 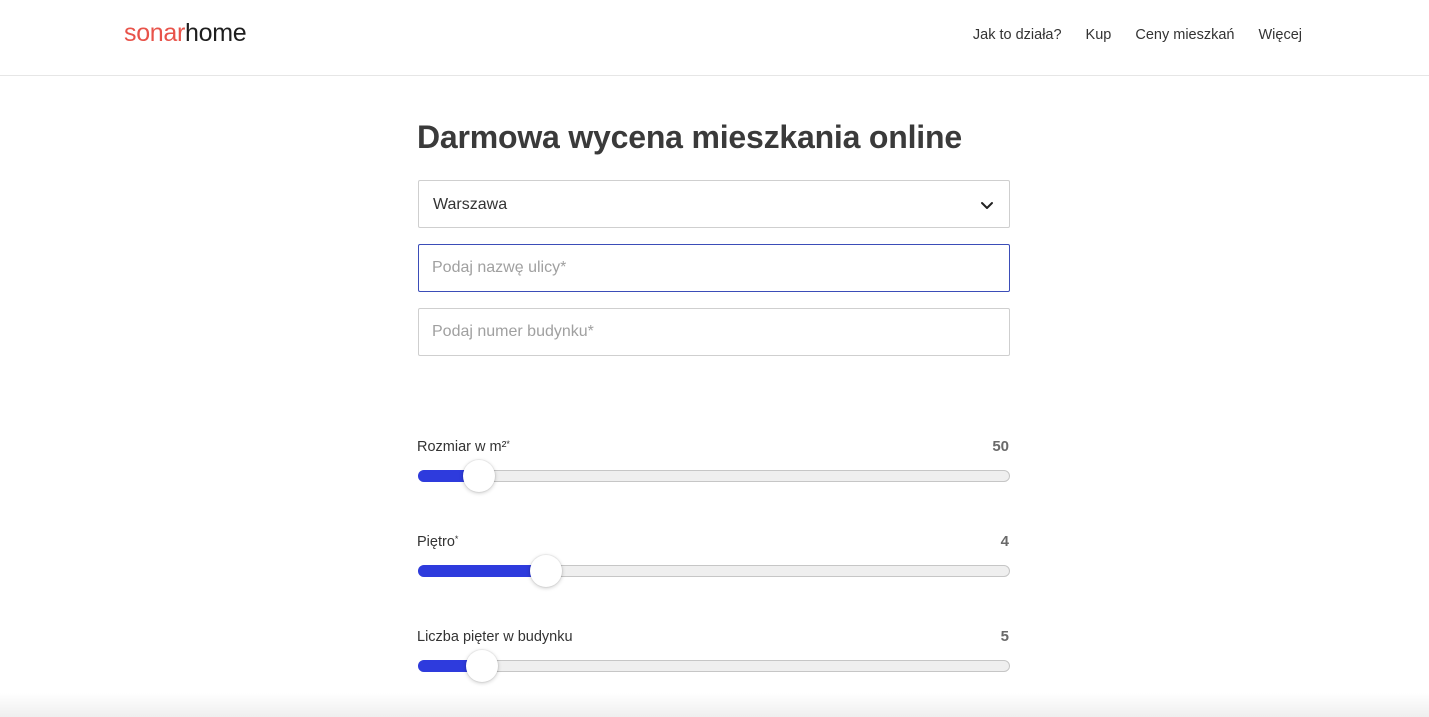 I want to click on street-field, so click(x=714, y=268).